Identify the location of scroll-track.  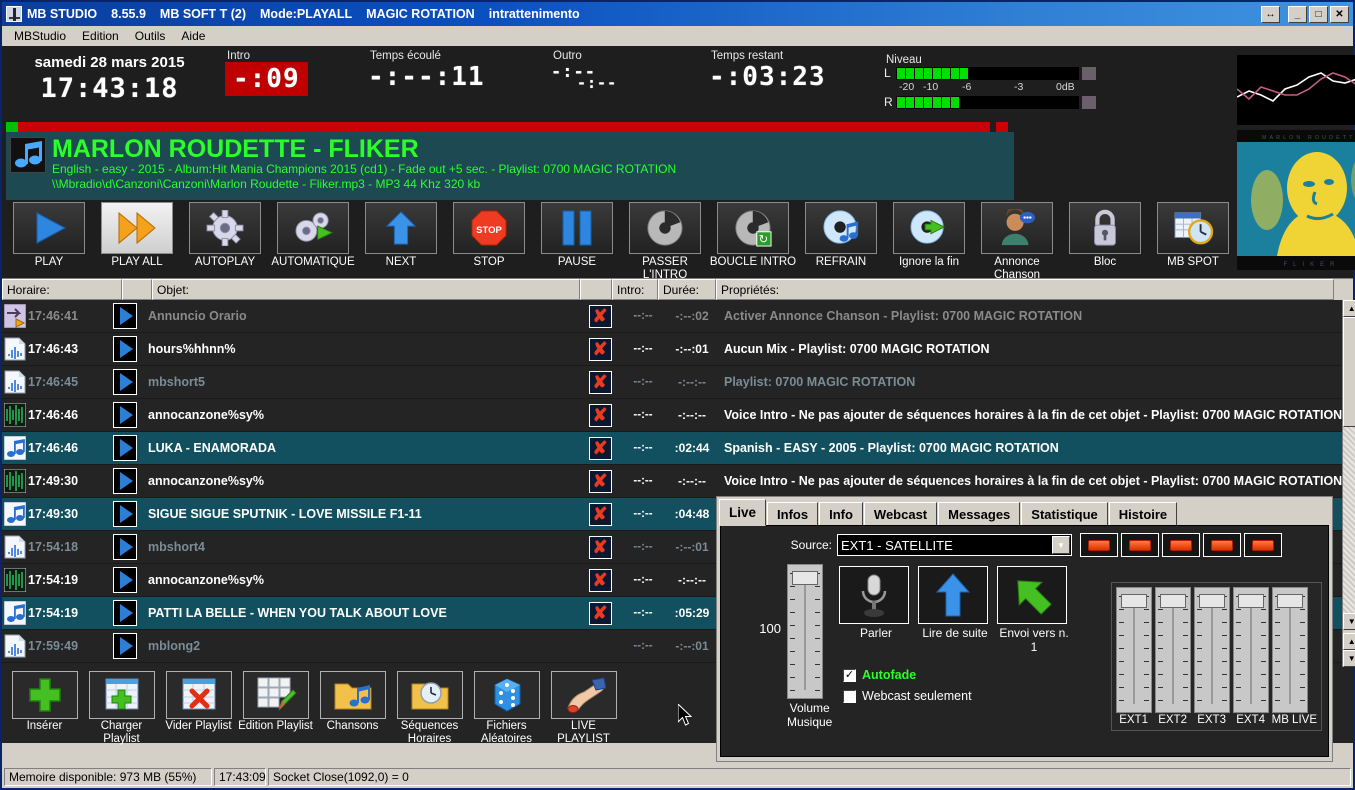
(1349, 520).